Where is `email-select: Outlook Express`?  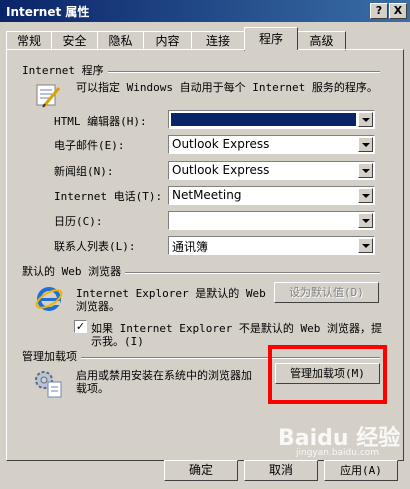
email-select: Outlook Express is located at coordinates (271, 144).